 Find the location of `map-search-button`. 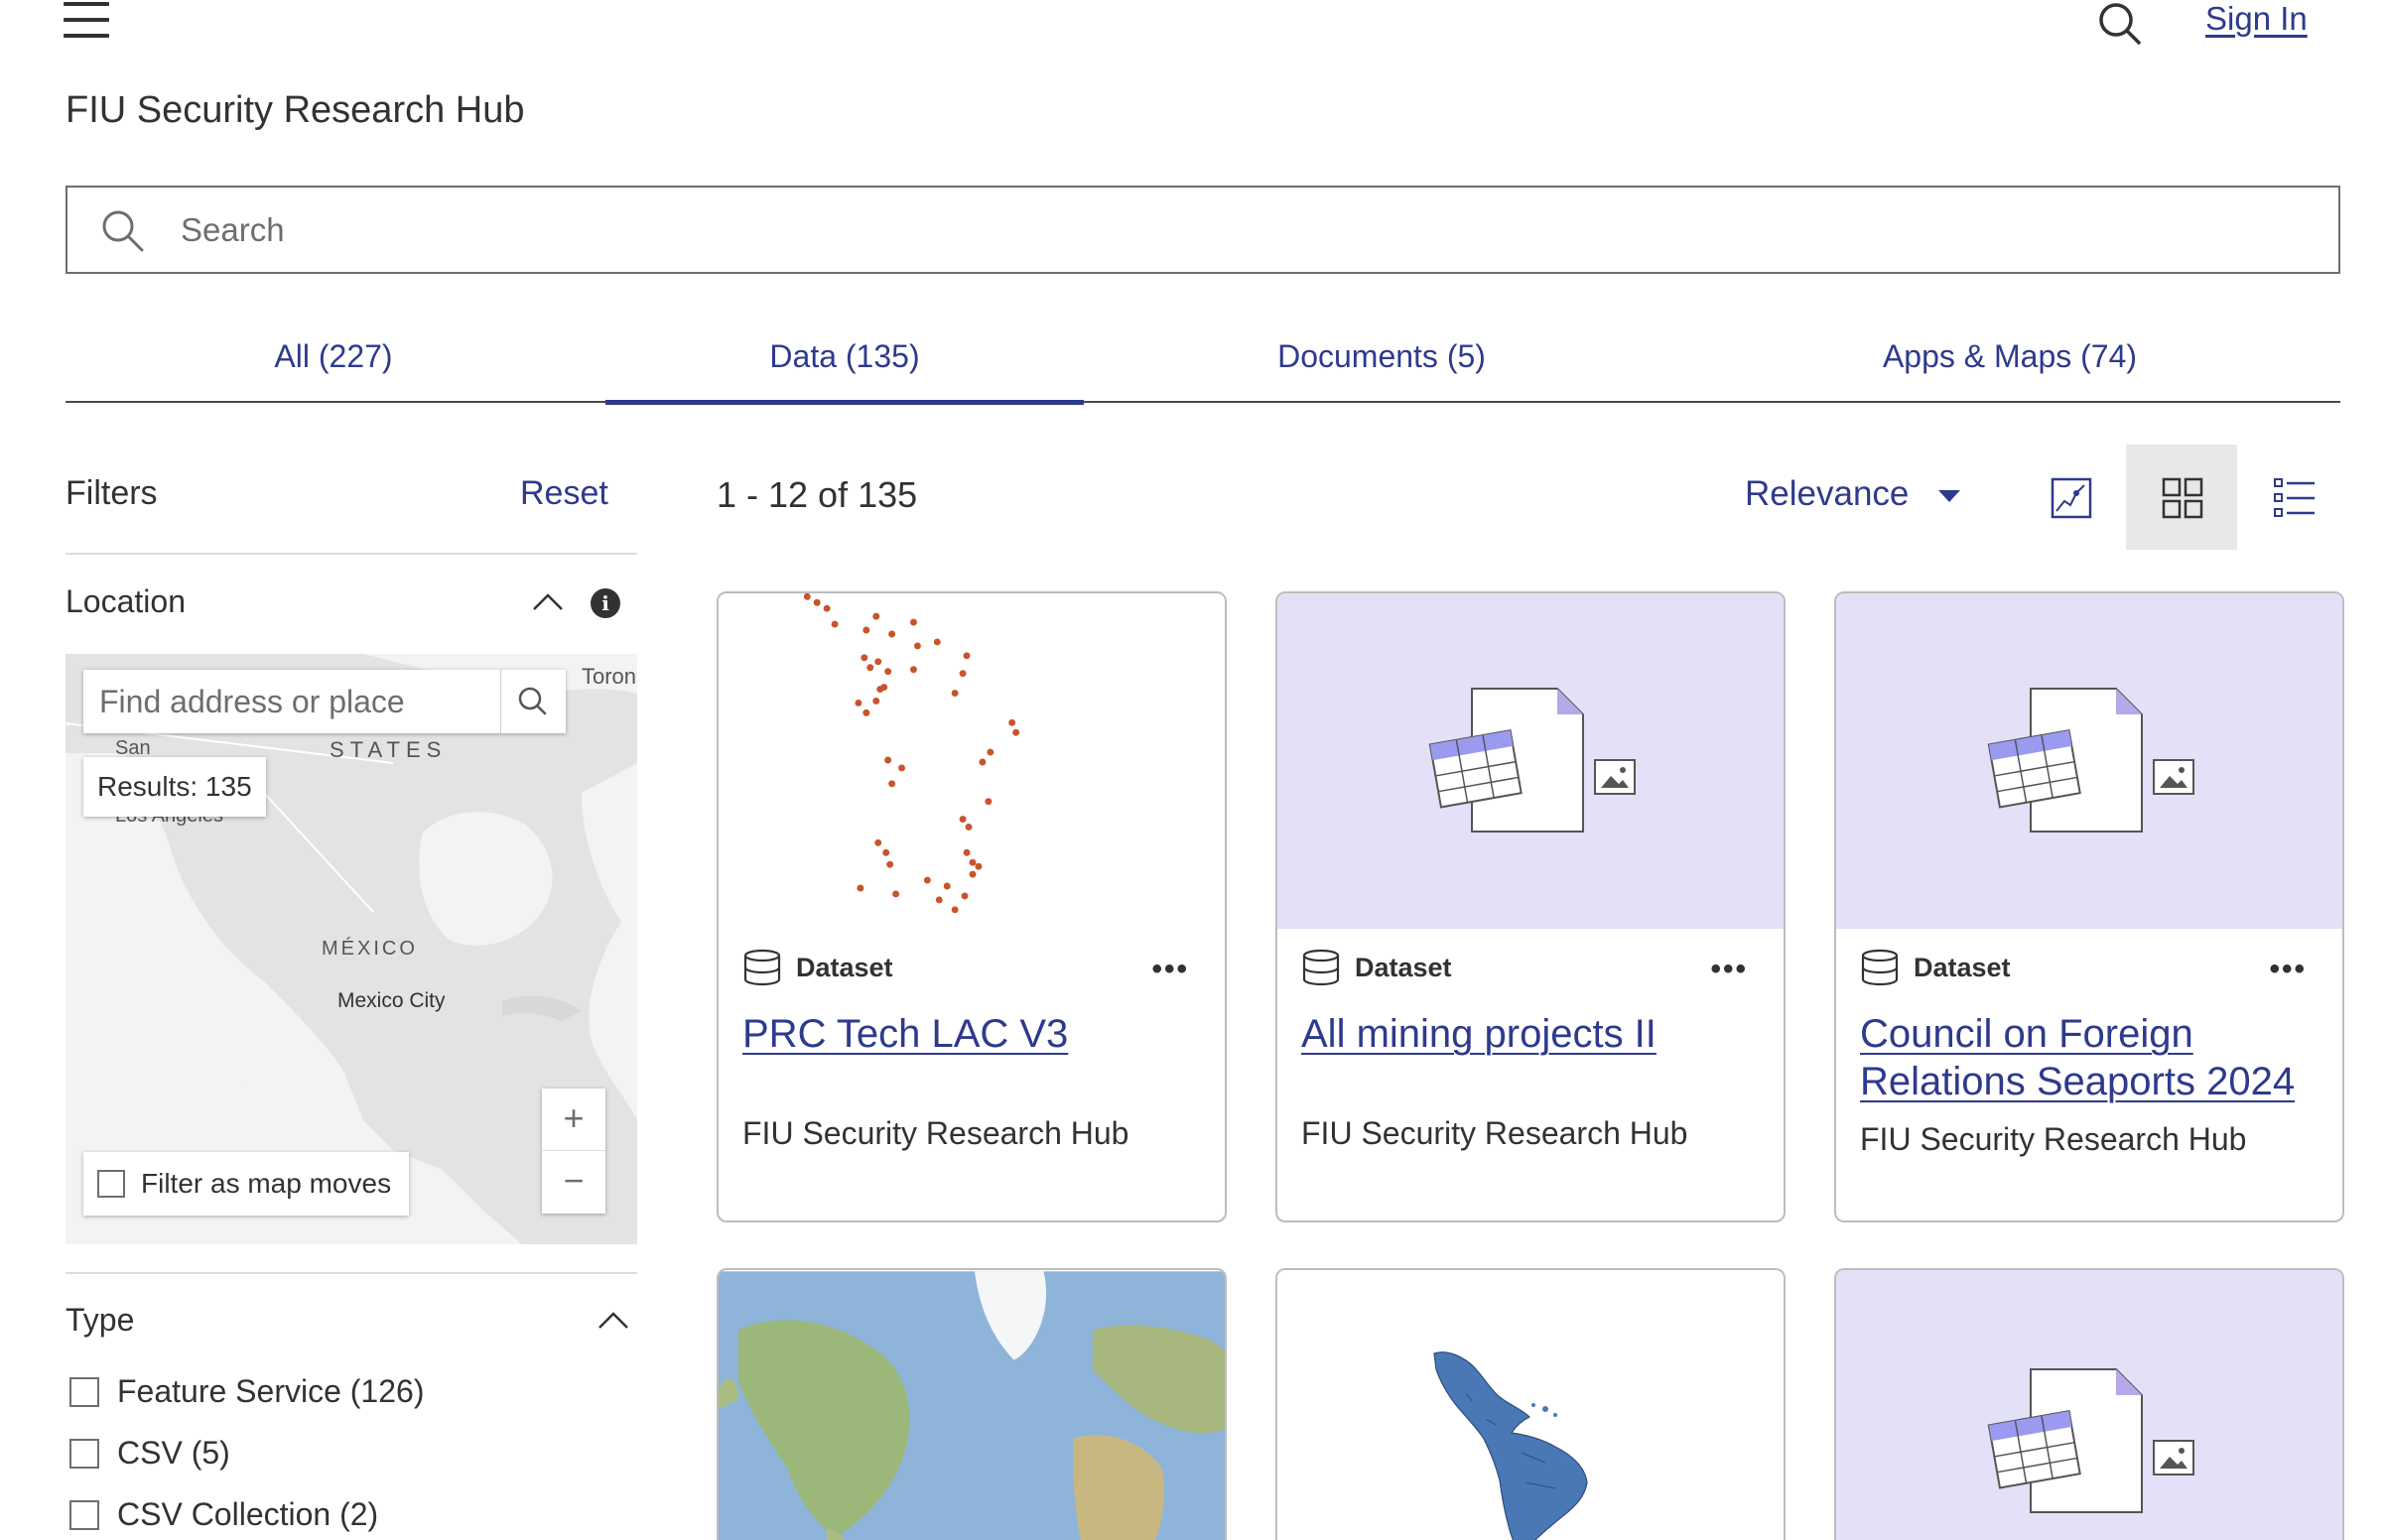

map-search-button is located at coordinates (533, 701).